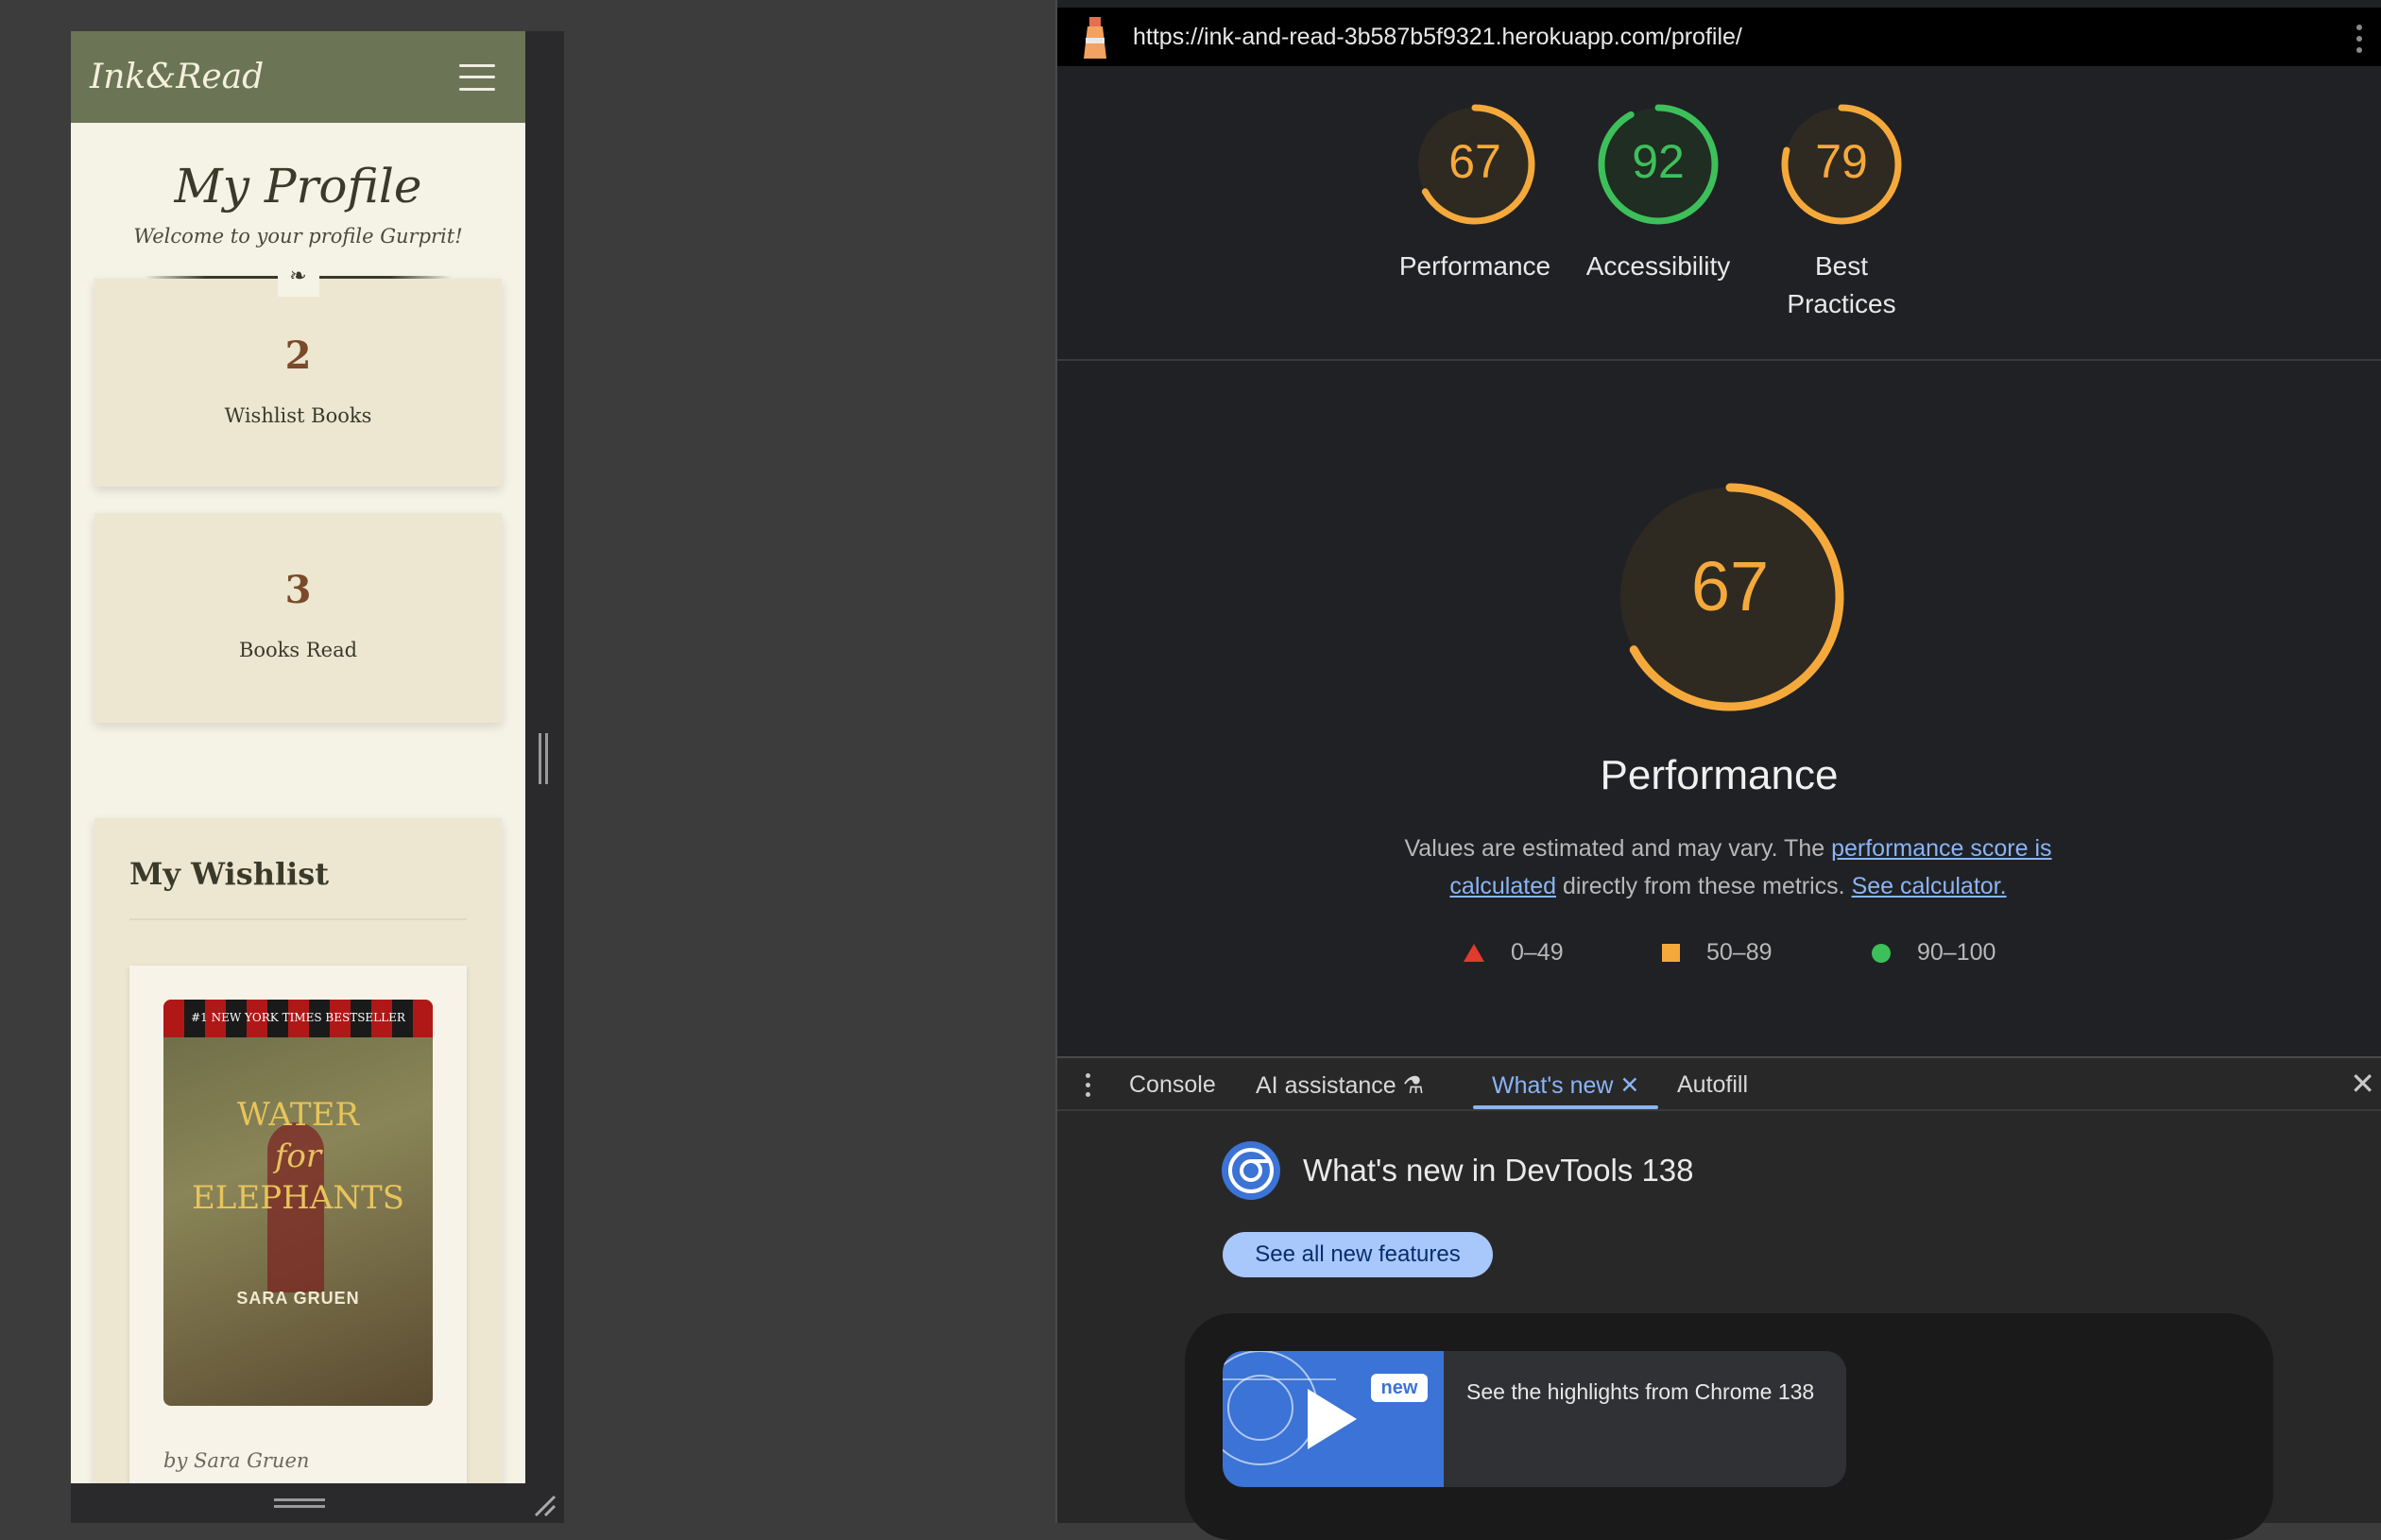 The width and height of the screenshot is (2381, 1540). What do you see at coordinates (1640, 1391) in the screenshot?
I see `video-caption: See the highlights from Chrome 138` at bounding box center [1640, 1391].